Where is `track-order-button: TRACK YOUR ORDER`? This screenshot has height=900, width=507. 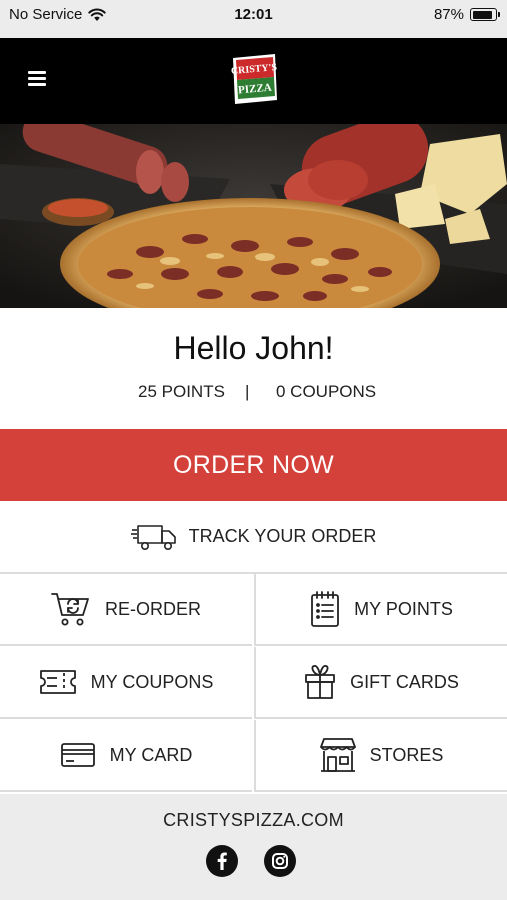 track-order-button: TRACK YOUR ORDER is located at coordinates (253, 537).